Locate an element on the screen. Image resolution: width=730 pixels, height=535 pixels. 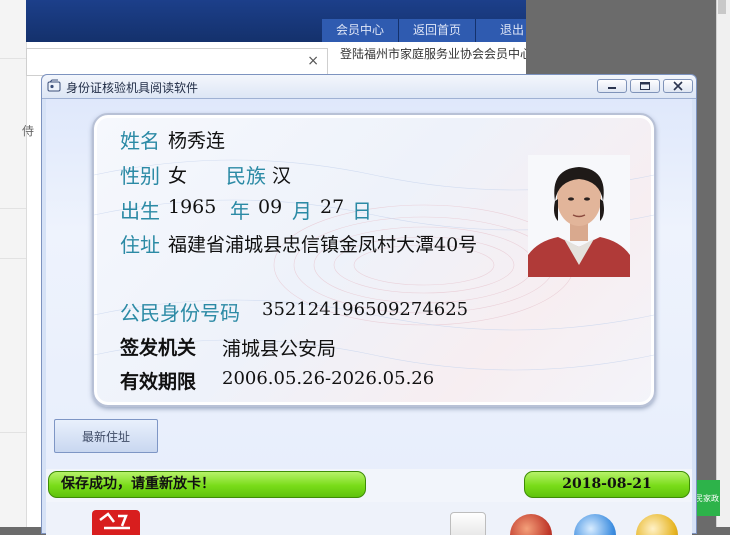
birth-month: 09 is located at coordinates (270, 207).